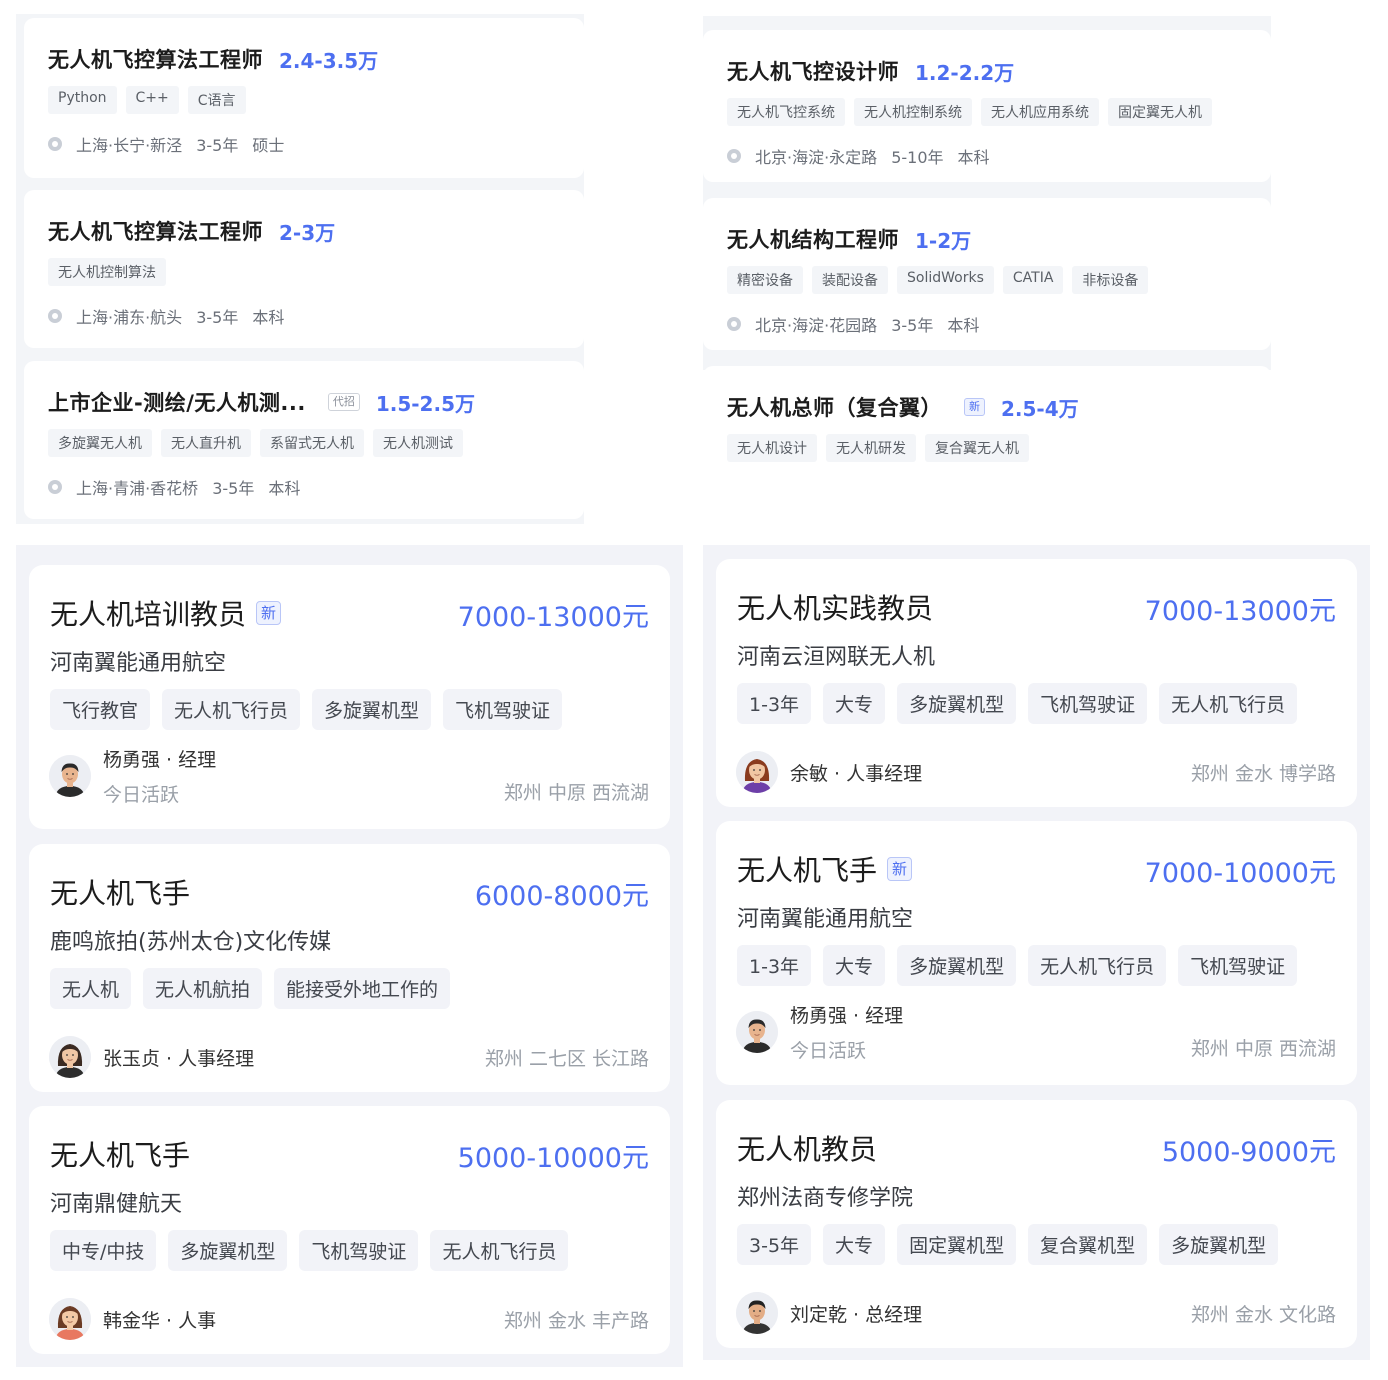 Image resolution: width=1388 pixels, height=1380 pixels. What do you see at coordinates (190, 940) in the screenshot?
I see `company-name: 鹿鸣旅拍(苏州太仓)文化传媒` at bounding box center [190, 940].